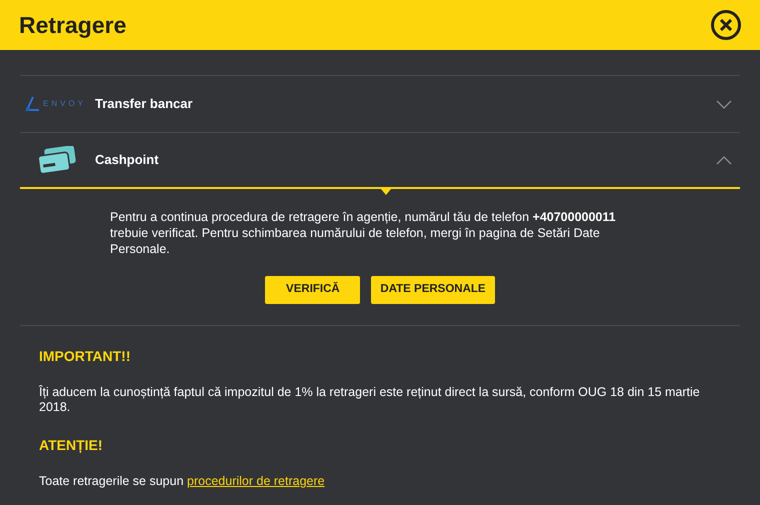 This screenshot has height=505, width=760. What do you see at coordinates (256, 481) in the screenshot?
I see `procedures-link: procedurilor de retragere` at bounding box center [256, 481].